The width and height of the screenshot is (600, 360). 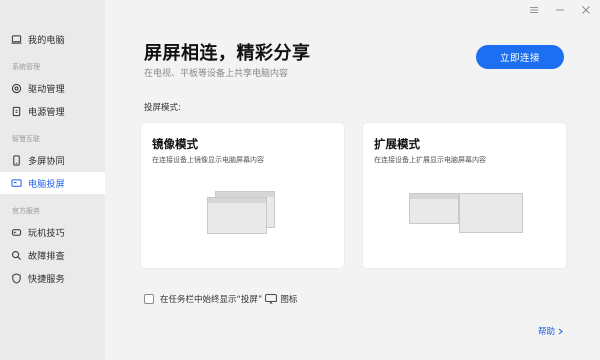 What do you see at coordinates (175, 144) in the screenshot?
I see `mirror-mode-title: 镜像模式` at bounding box center [175, 144].